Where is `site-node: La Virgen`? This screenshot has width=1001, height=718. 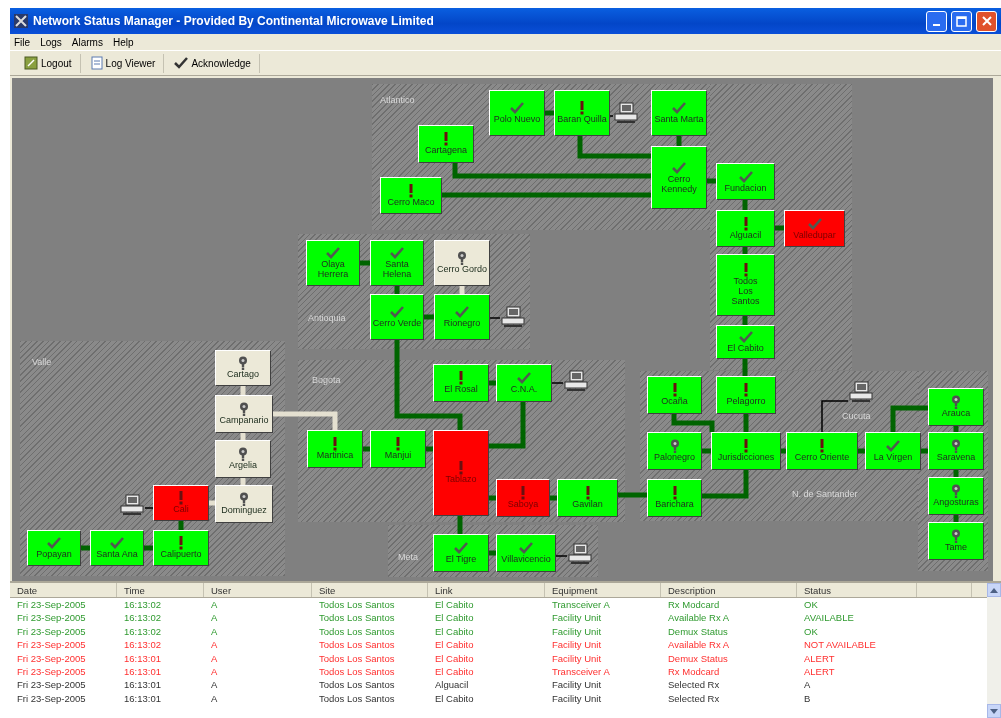
site-node: La Virgen is located at coordinates (893, 451).